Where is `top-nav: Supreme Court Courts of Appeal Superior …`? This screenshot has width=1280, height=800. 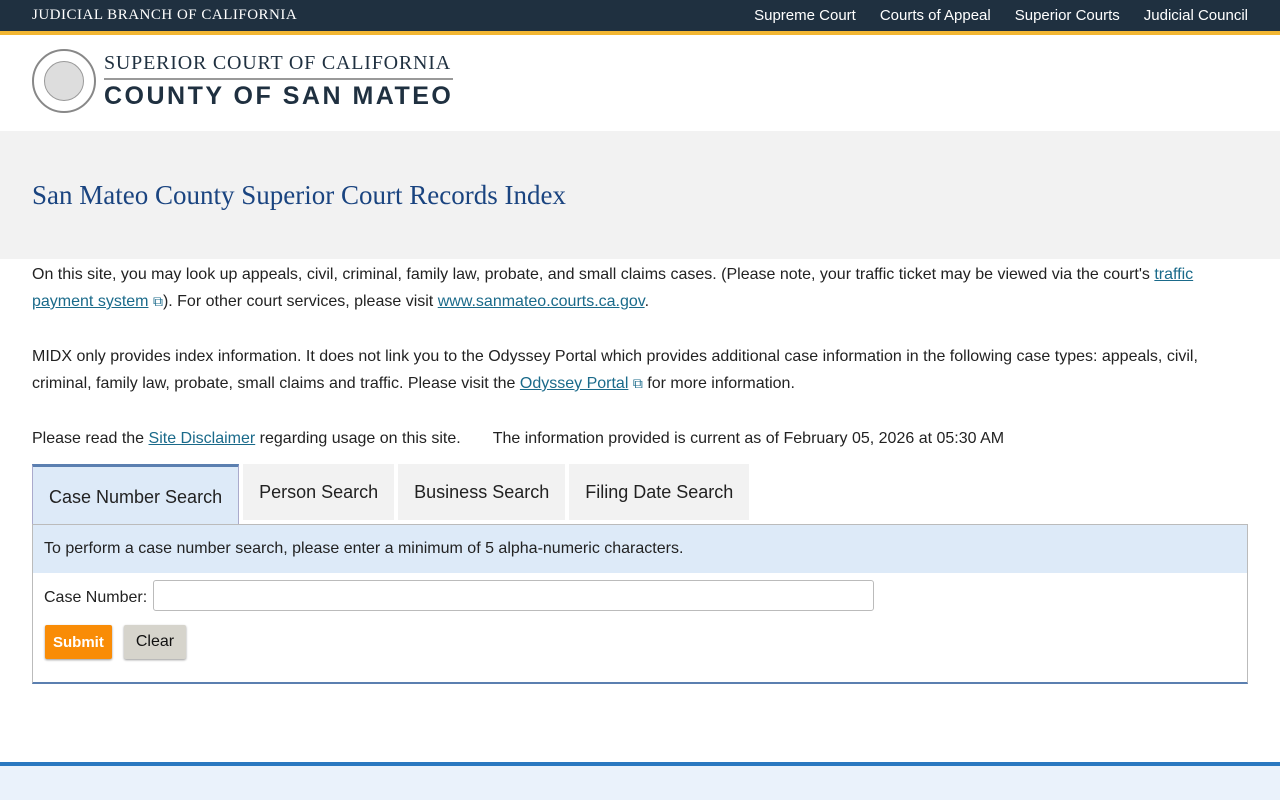
top-nav: Supreme Court Courts of Appeal Superior … is located at coordinates (1001, 15).